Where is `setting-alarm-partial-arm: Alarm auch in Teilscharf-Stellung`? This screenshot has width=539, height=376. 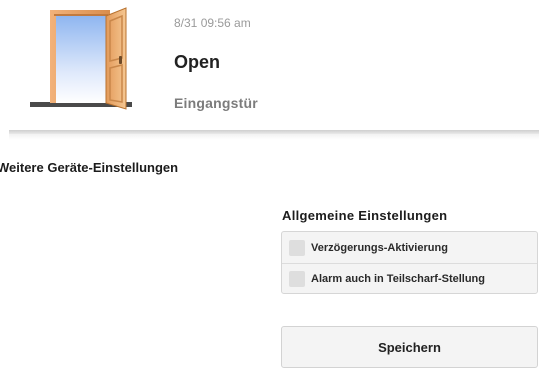 setting-alarm-partial-arm: Alarm auch in Teilscharf-Stellung is located at coordinates (409, 278).